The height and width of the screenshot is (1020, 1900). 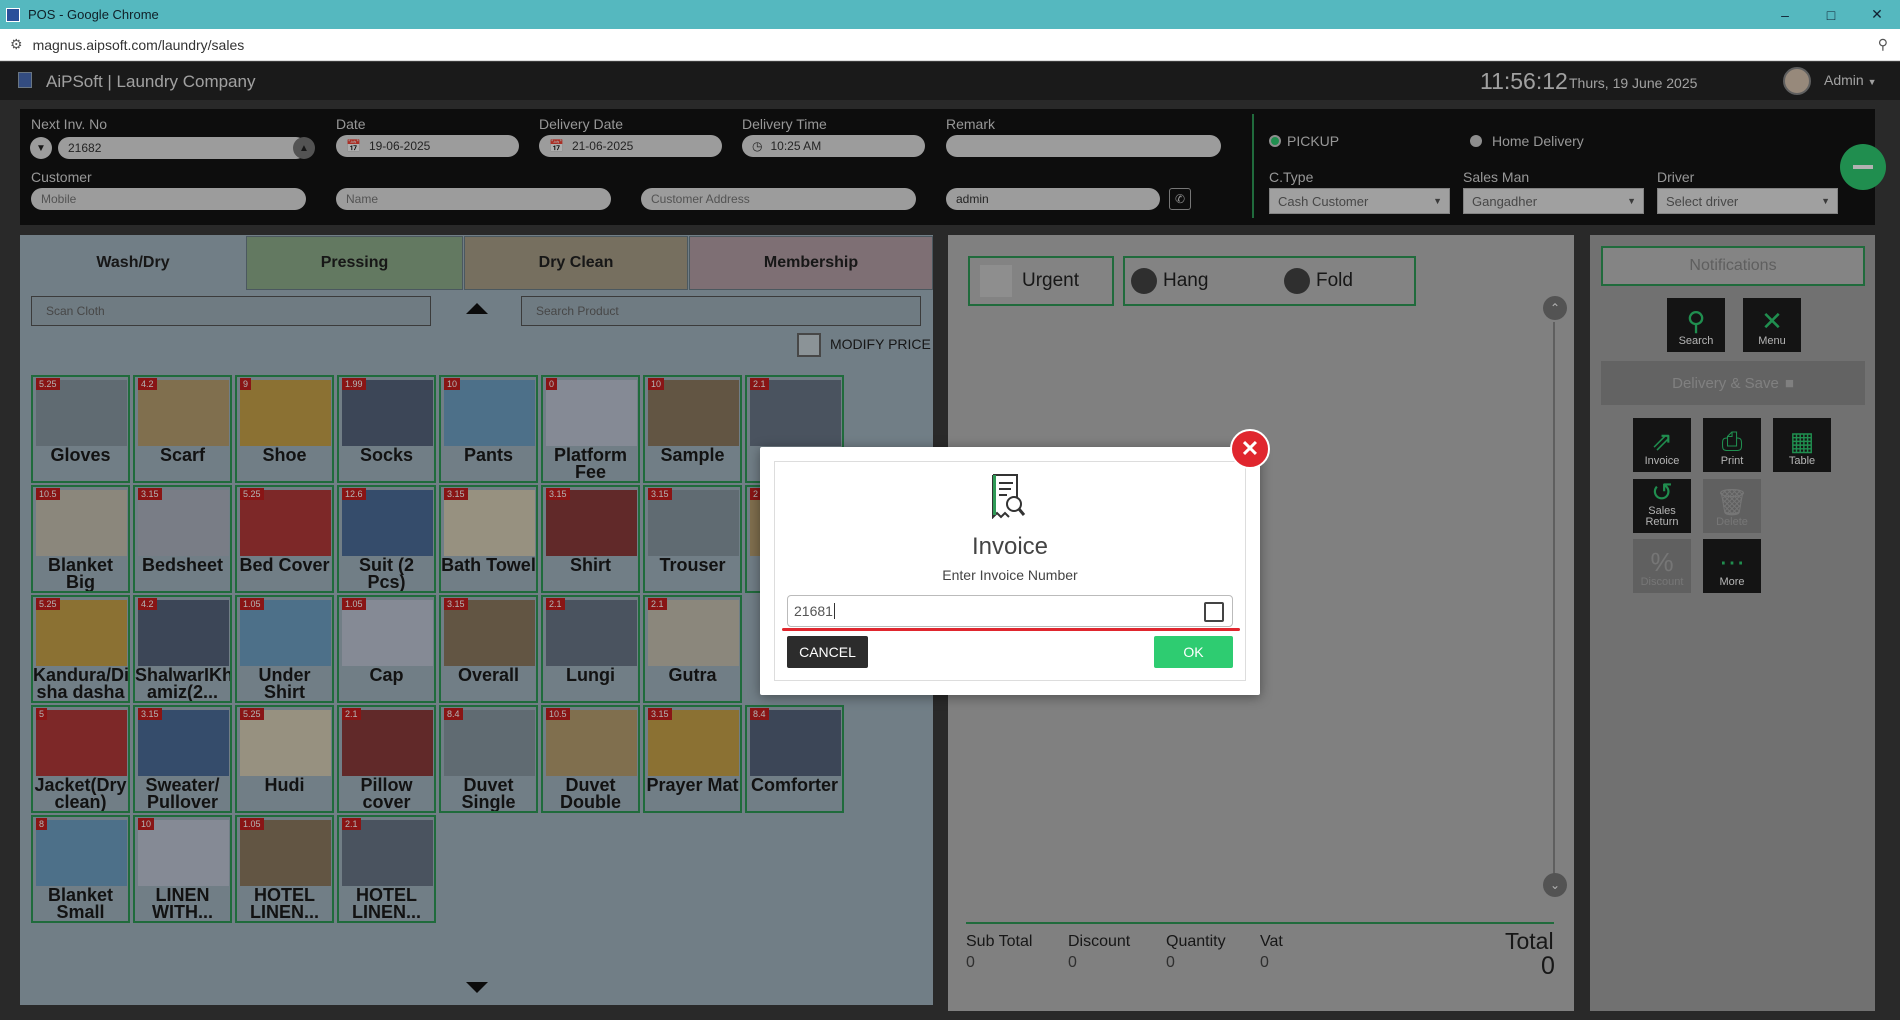 What do you see at coordinates (834, 611) in the screenshot?
I see `text-cursor` at bounding box center [834, 611].